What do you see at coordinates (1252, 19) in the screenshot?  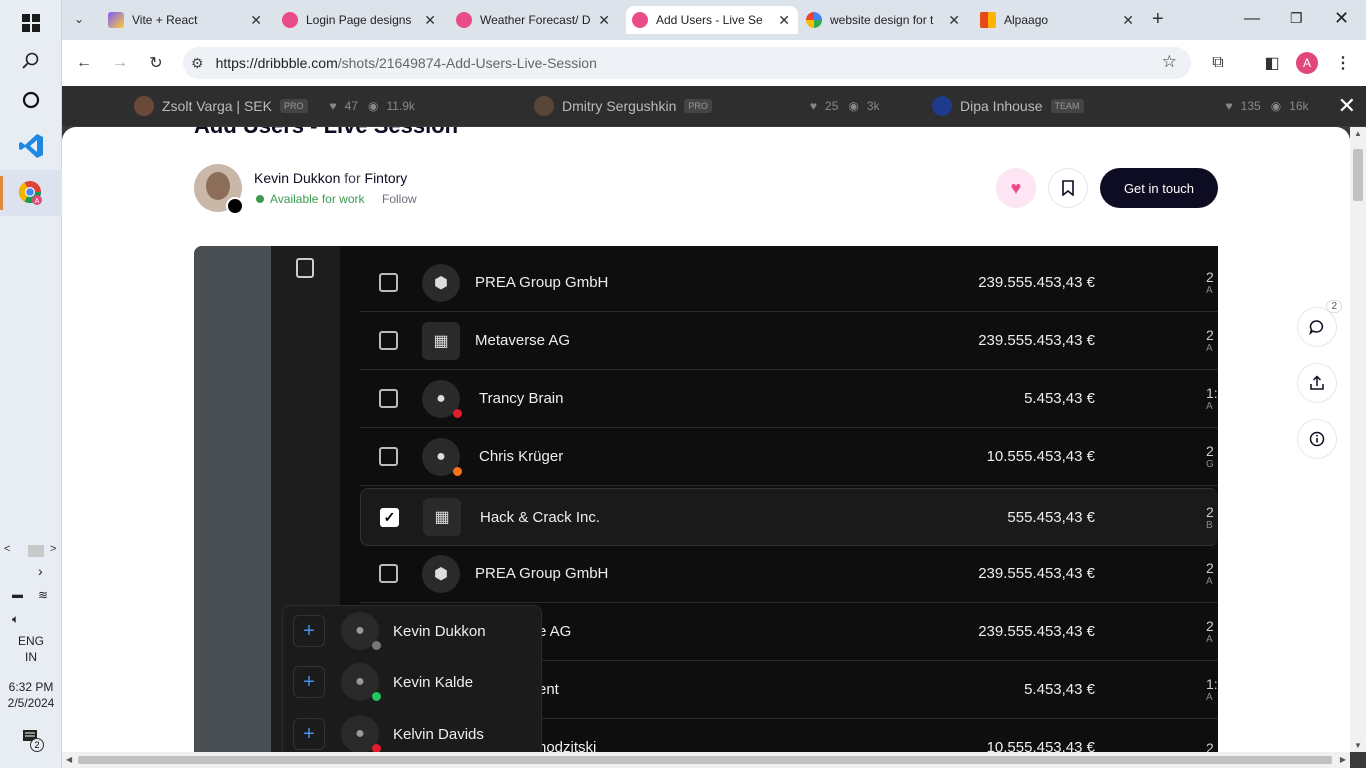 I see `minimize-window-icon: —` at bounding box center [1252, 19].